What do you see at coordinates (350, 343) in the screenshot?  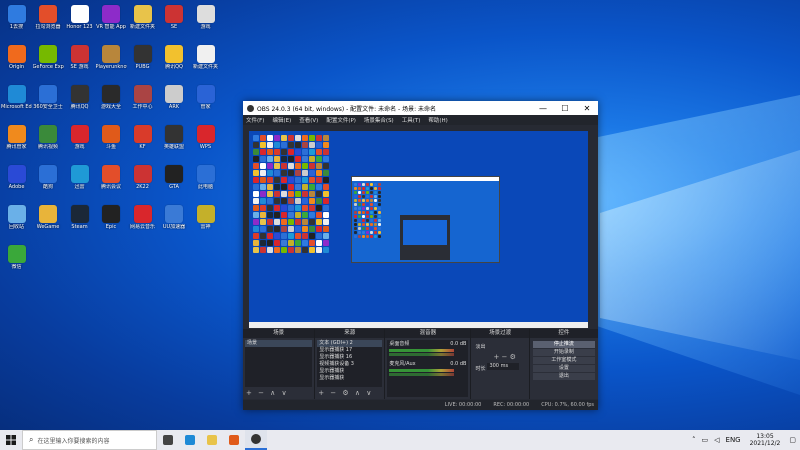 I see `source-item: 文本 (GDI+) 2` at bounding box center [350, 343].